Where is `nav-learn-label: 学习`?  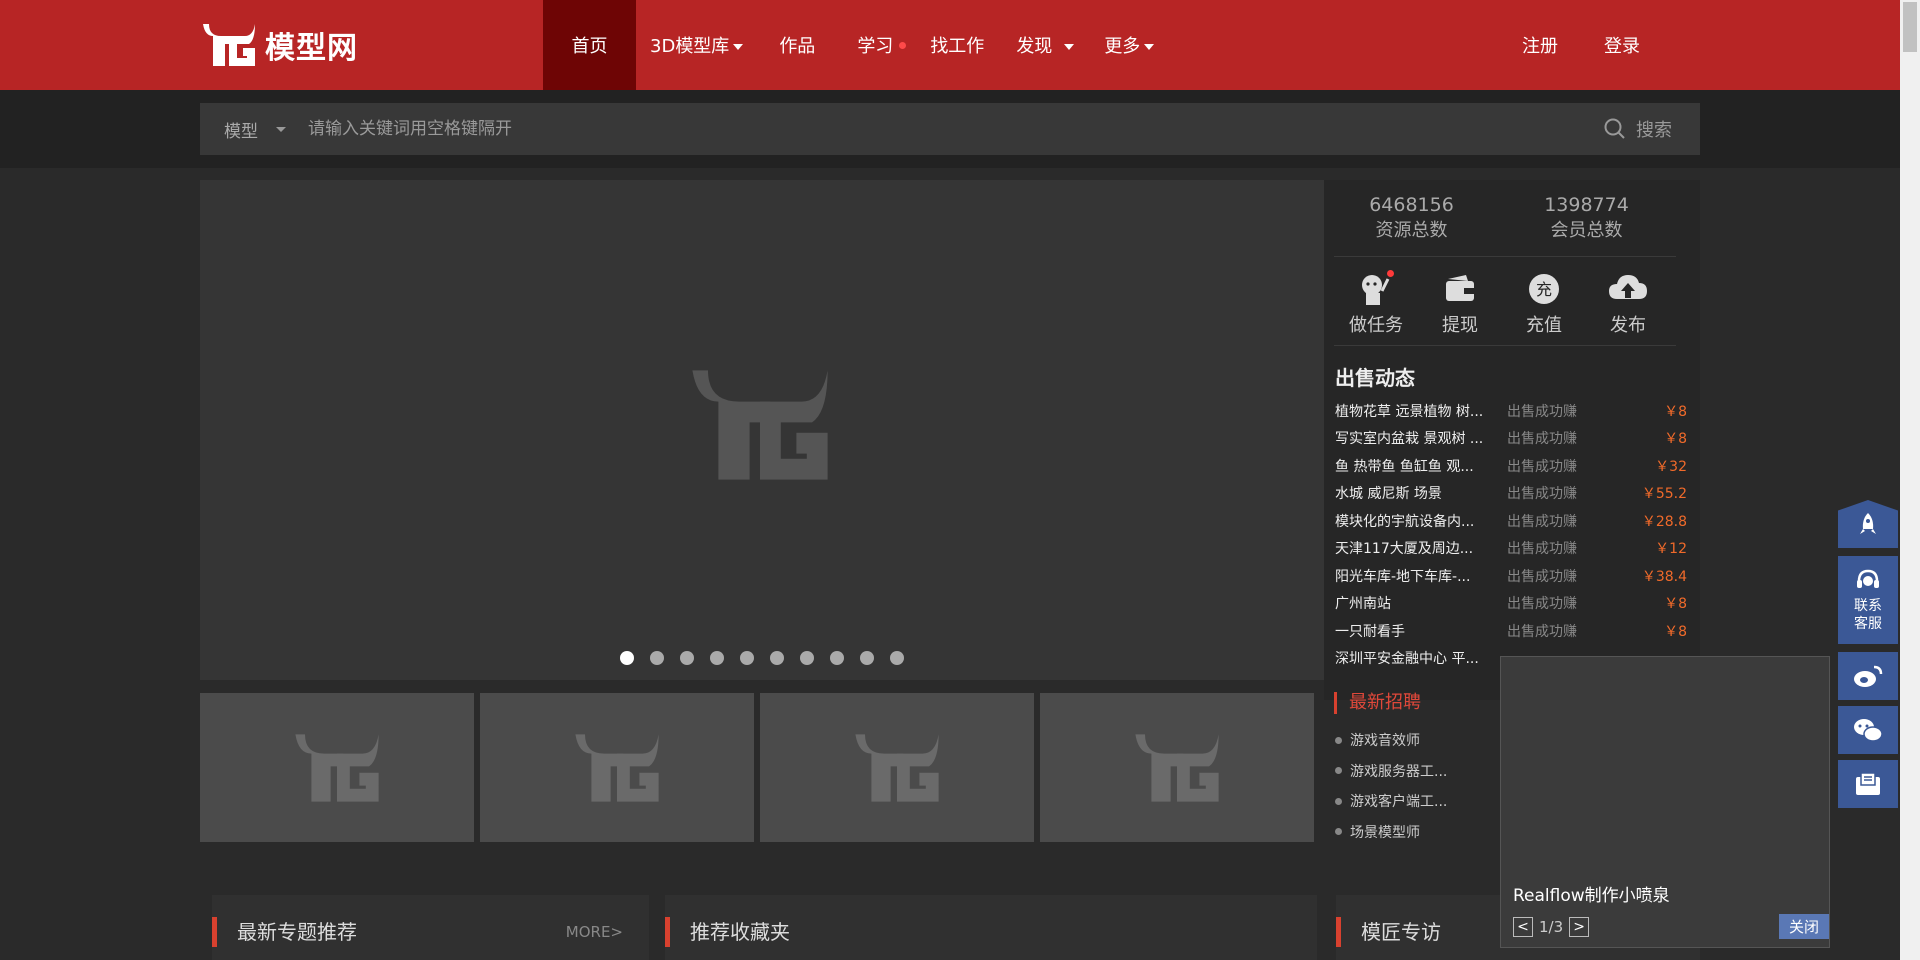 nav-learn-label: 学习 is located at coordinates (875, 46).